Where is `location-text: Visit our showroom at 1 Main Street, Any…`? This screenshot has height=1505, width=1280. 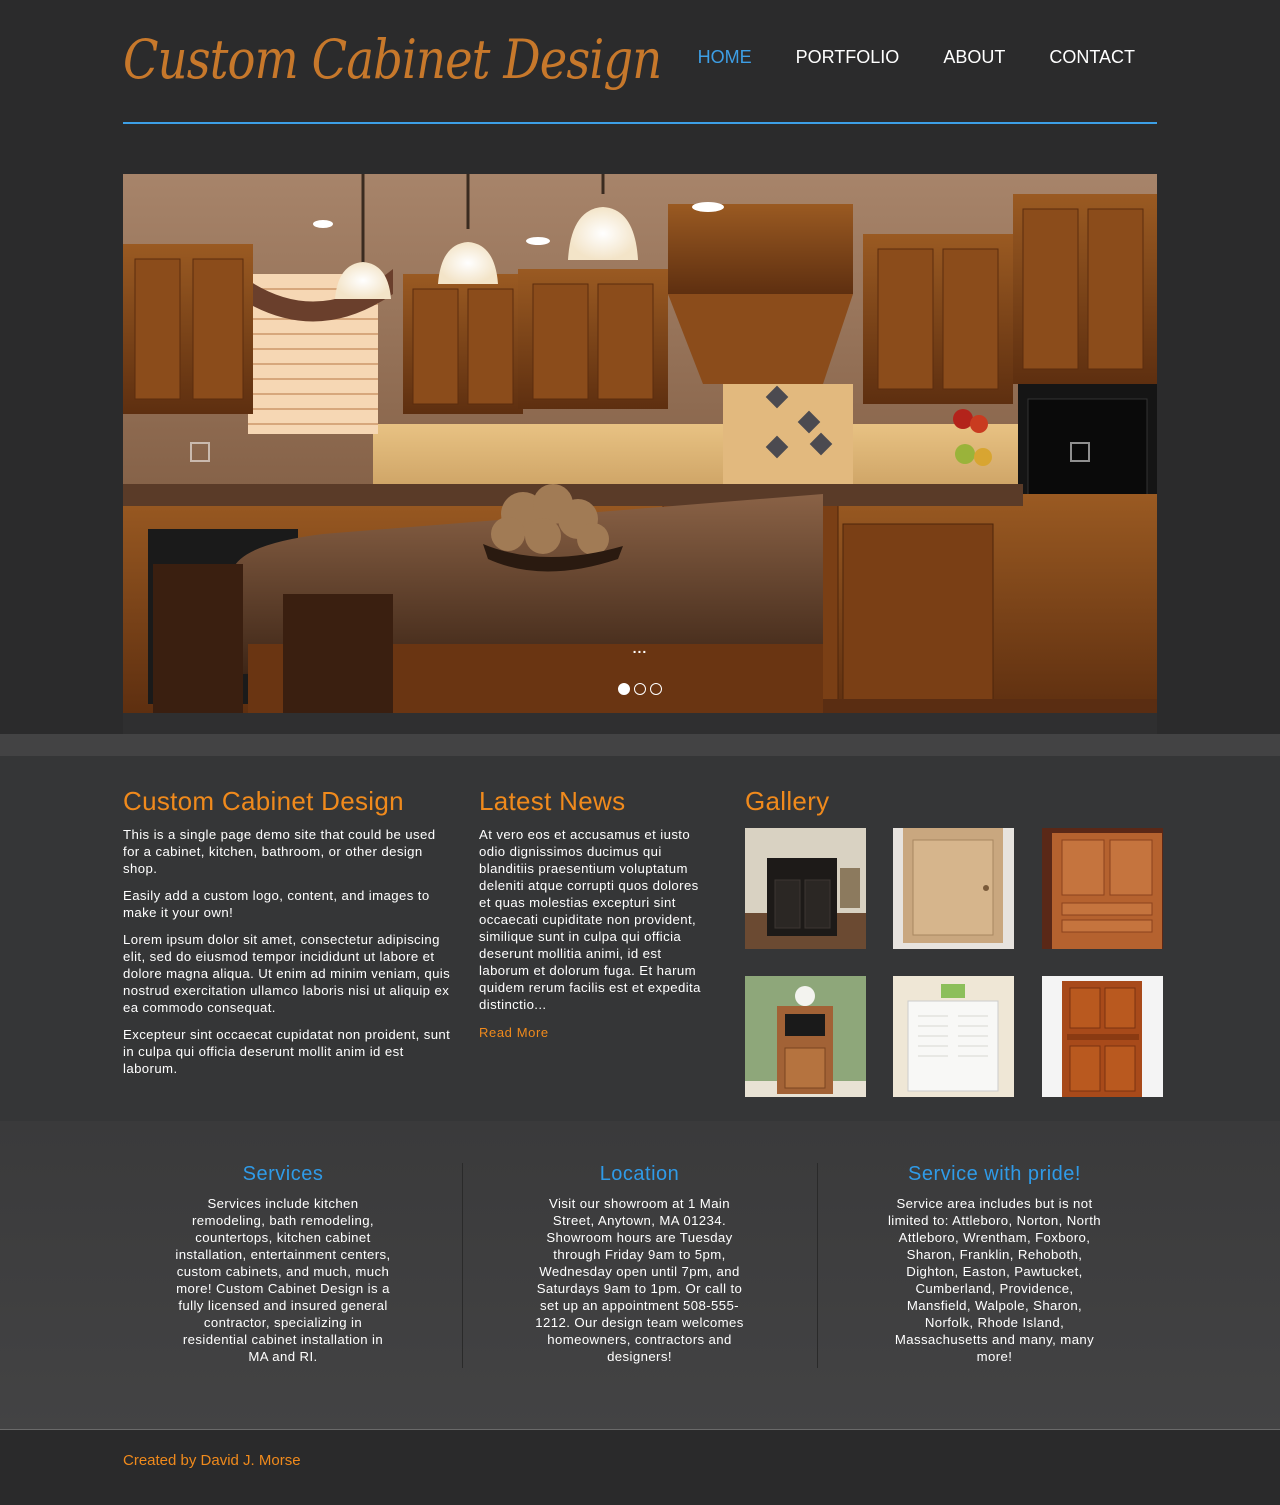 location-text: Visit our showroom at 1 Main Street, Any… is located at coordinates (639, 1280).